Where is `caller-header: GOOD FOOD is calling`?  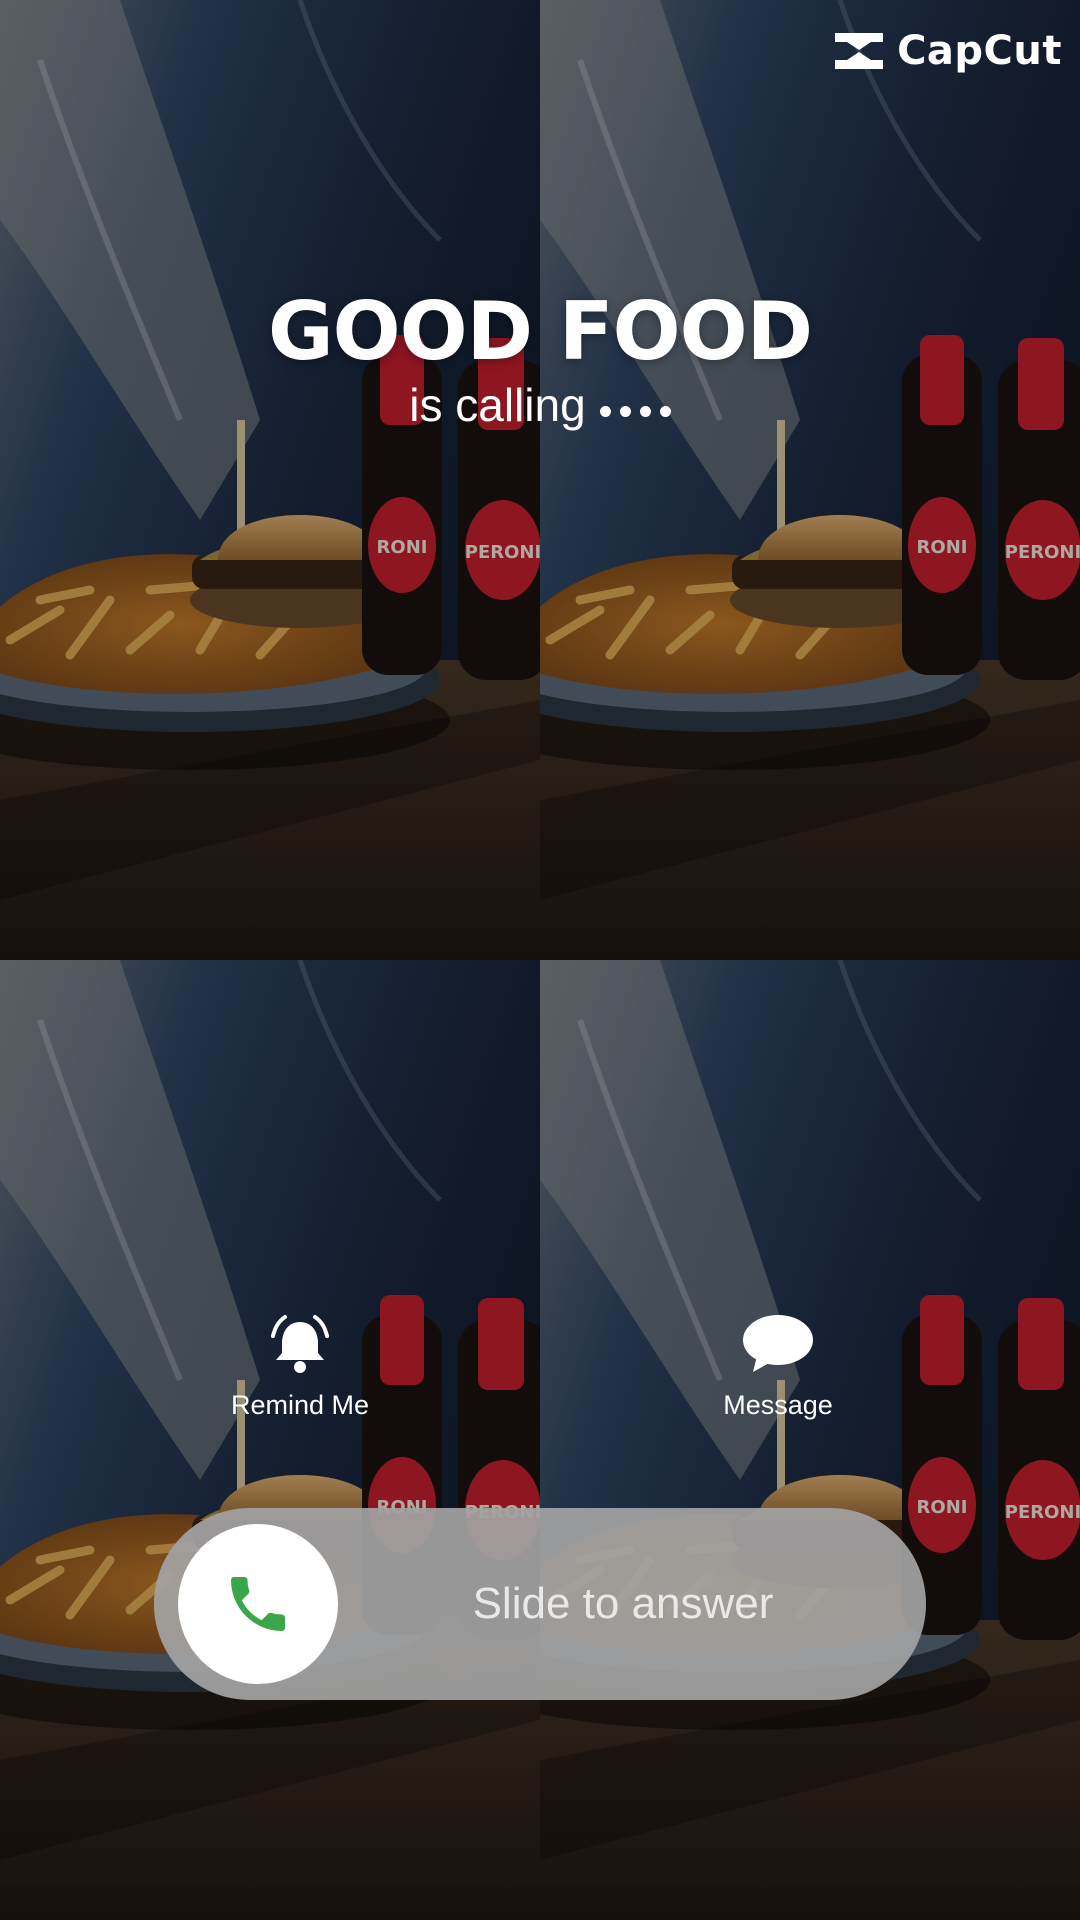 caller-header: GOOD FOOD is calling is located at coordinates (540, 358).